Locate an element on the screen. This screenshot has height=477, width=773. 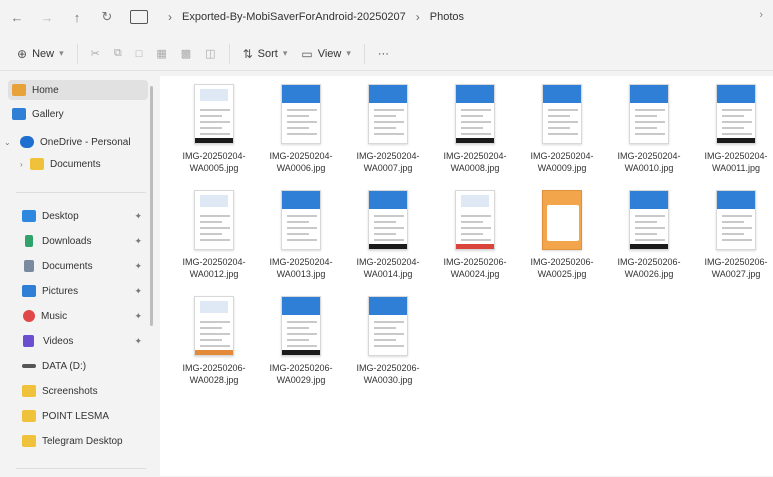
file-name-line2: WA0027.jpg is located at coordinates (736, 274).